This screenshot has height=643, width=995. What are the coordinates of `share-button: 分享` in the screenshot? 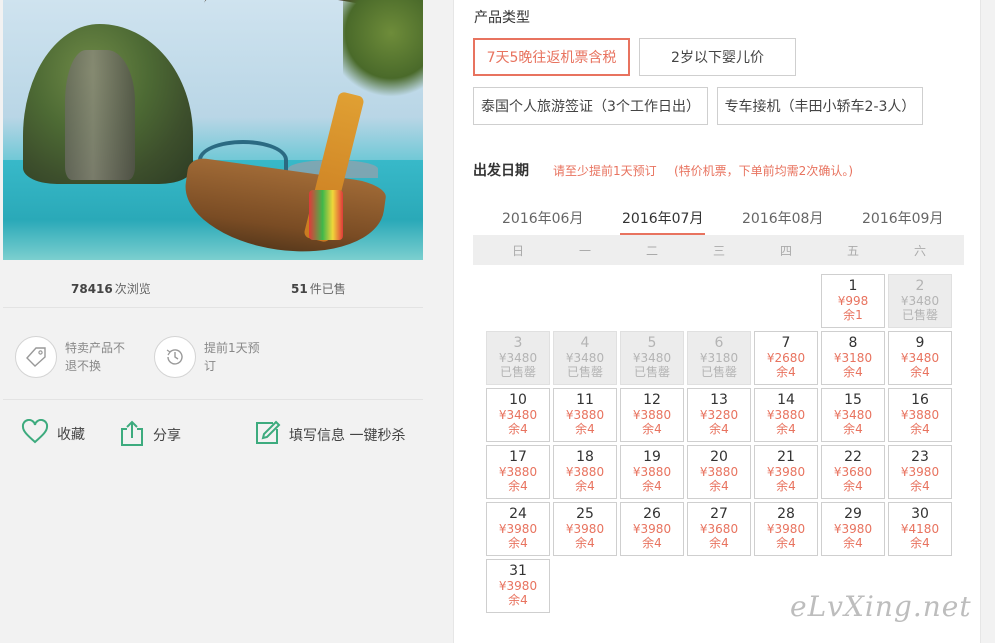 It's located at (150, 435).